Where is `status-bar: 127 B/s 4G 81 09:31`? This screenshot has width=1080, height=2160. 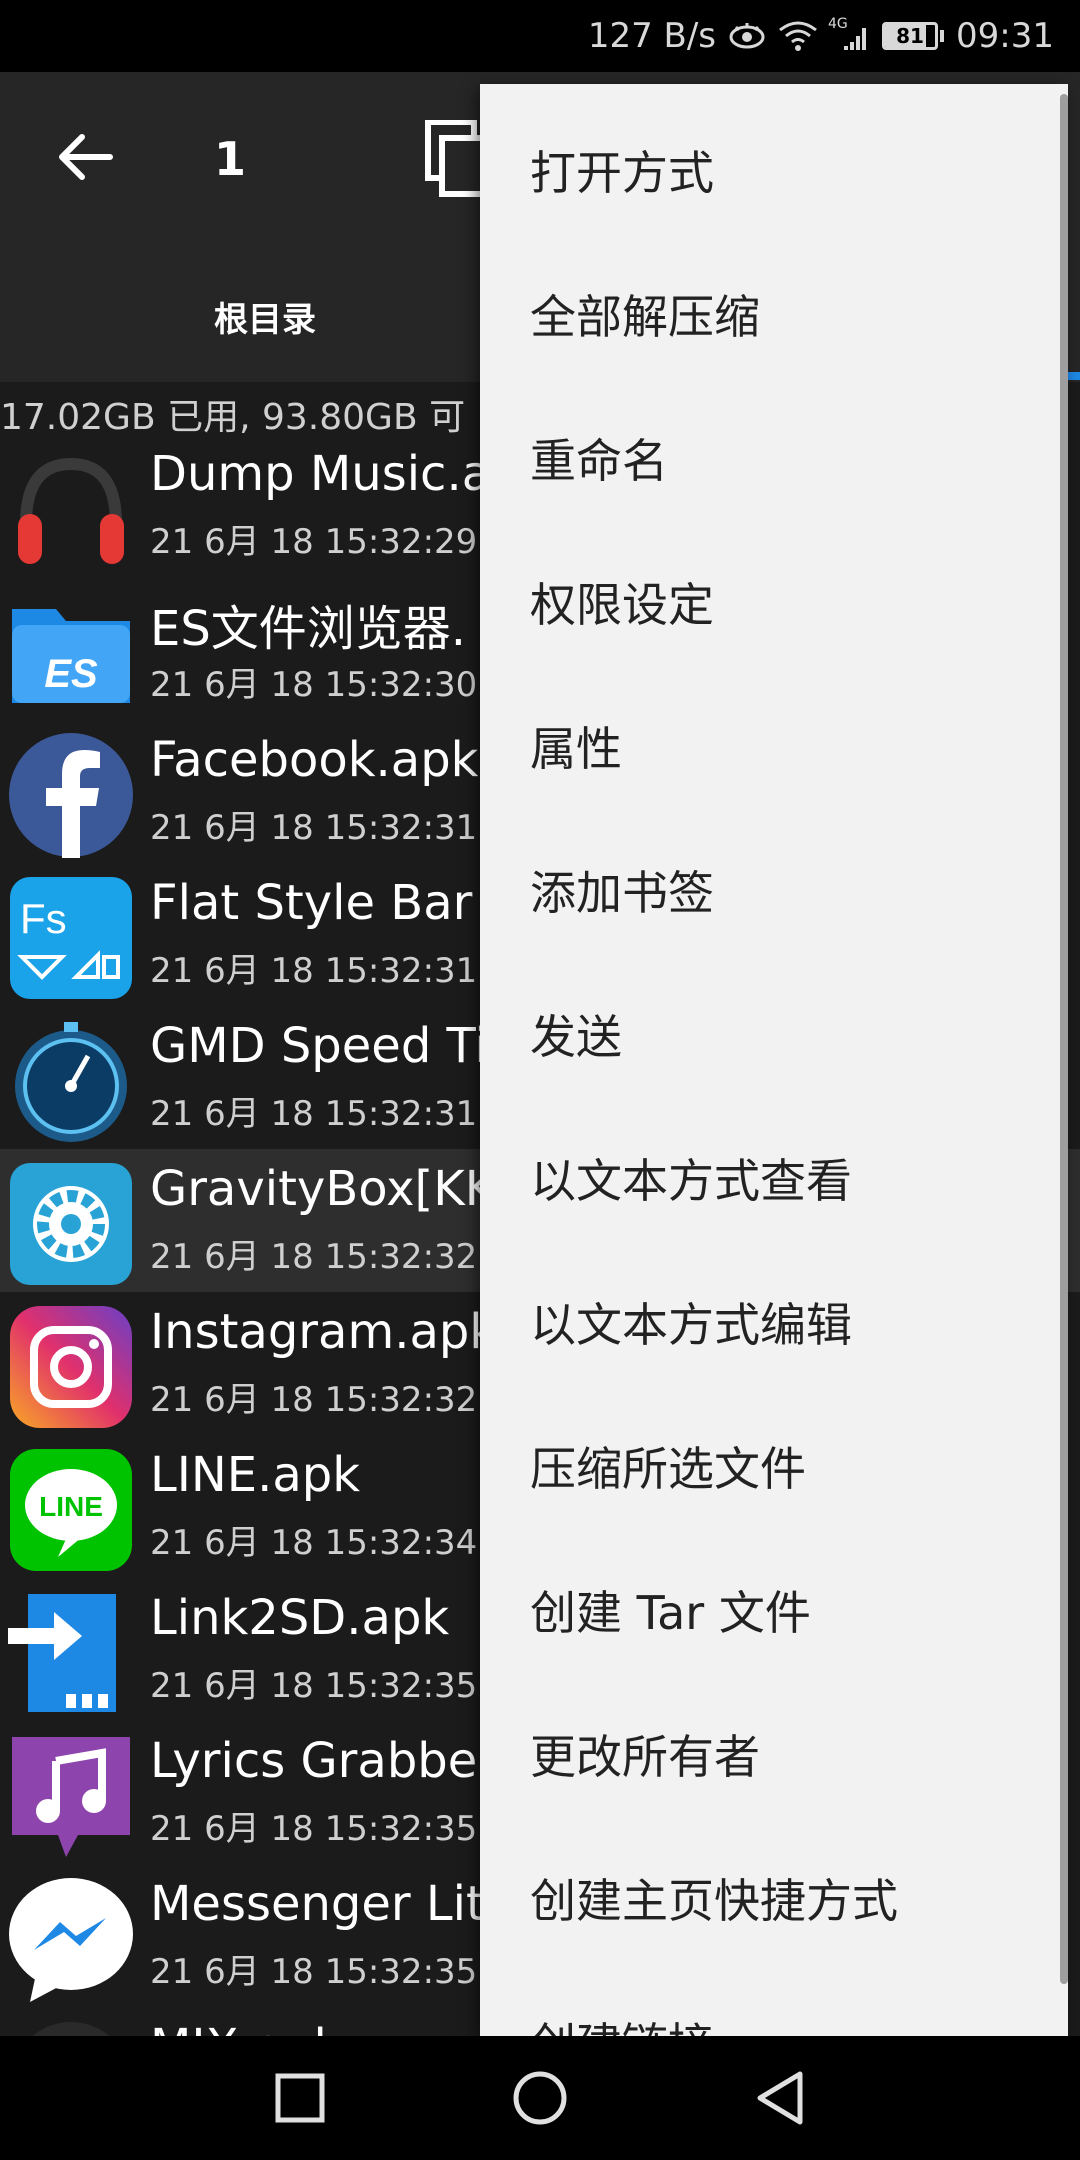
status-bar: 127 B/s 4G 81 09:31 is located at coordinates (540, 36).